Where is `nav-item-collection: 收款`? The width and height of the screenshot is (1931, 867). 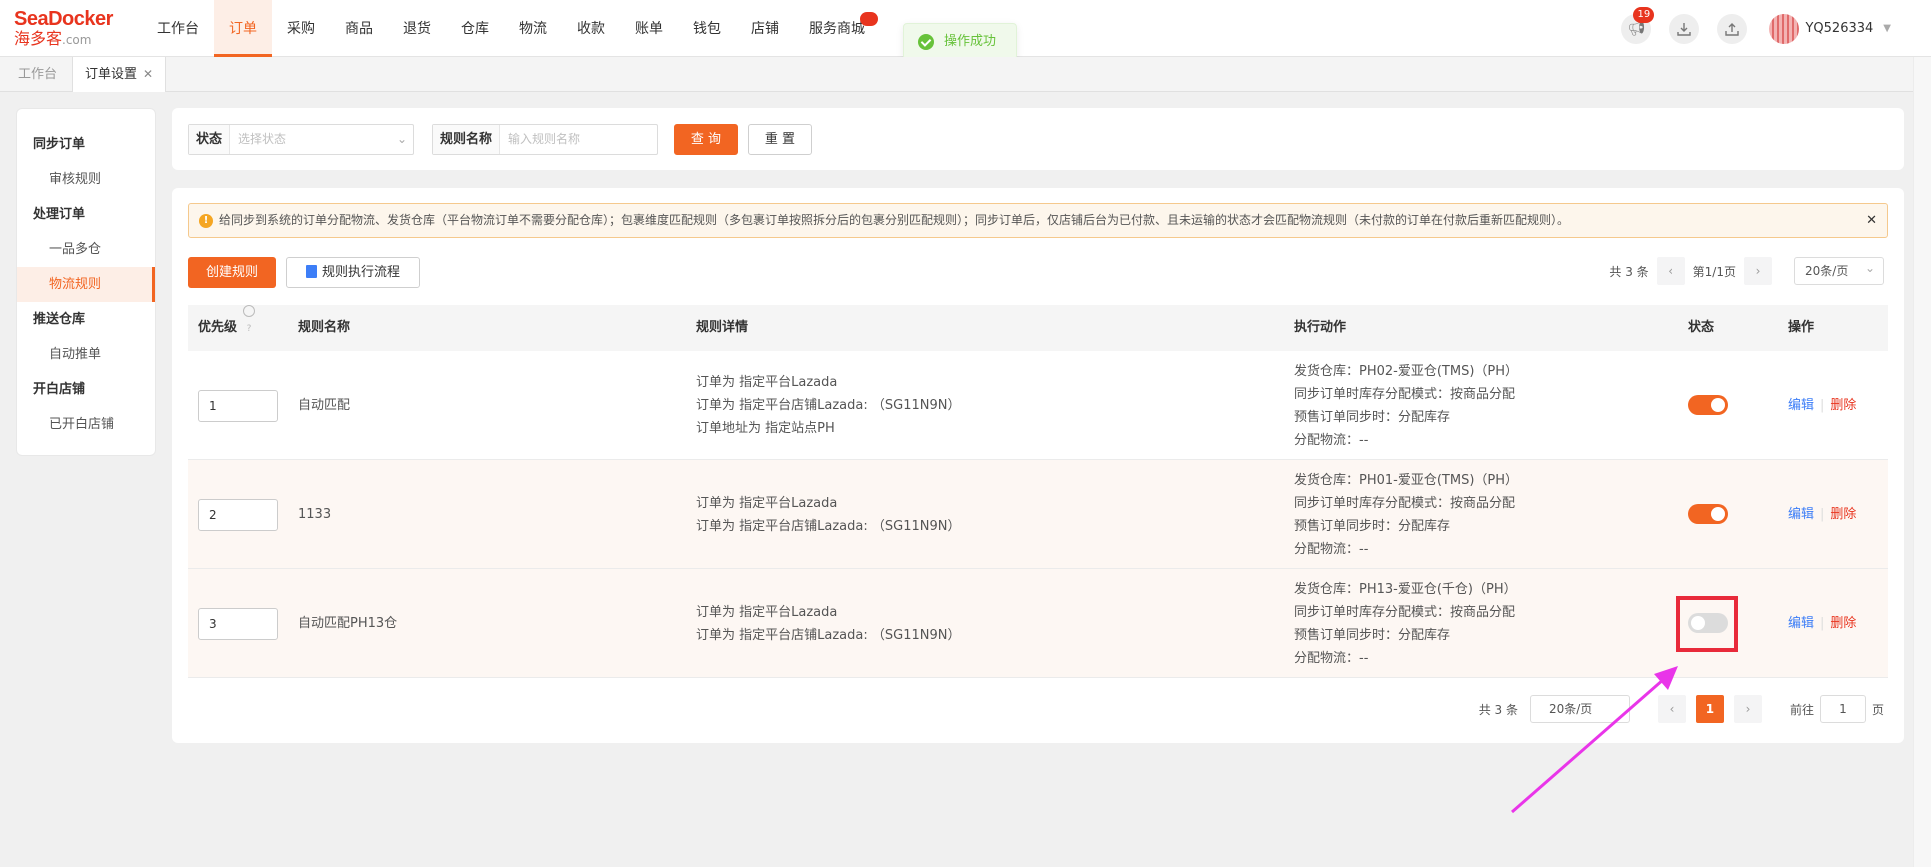
nav-item-collection: 收款 is located at coordinates (591, 28).